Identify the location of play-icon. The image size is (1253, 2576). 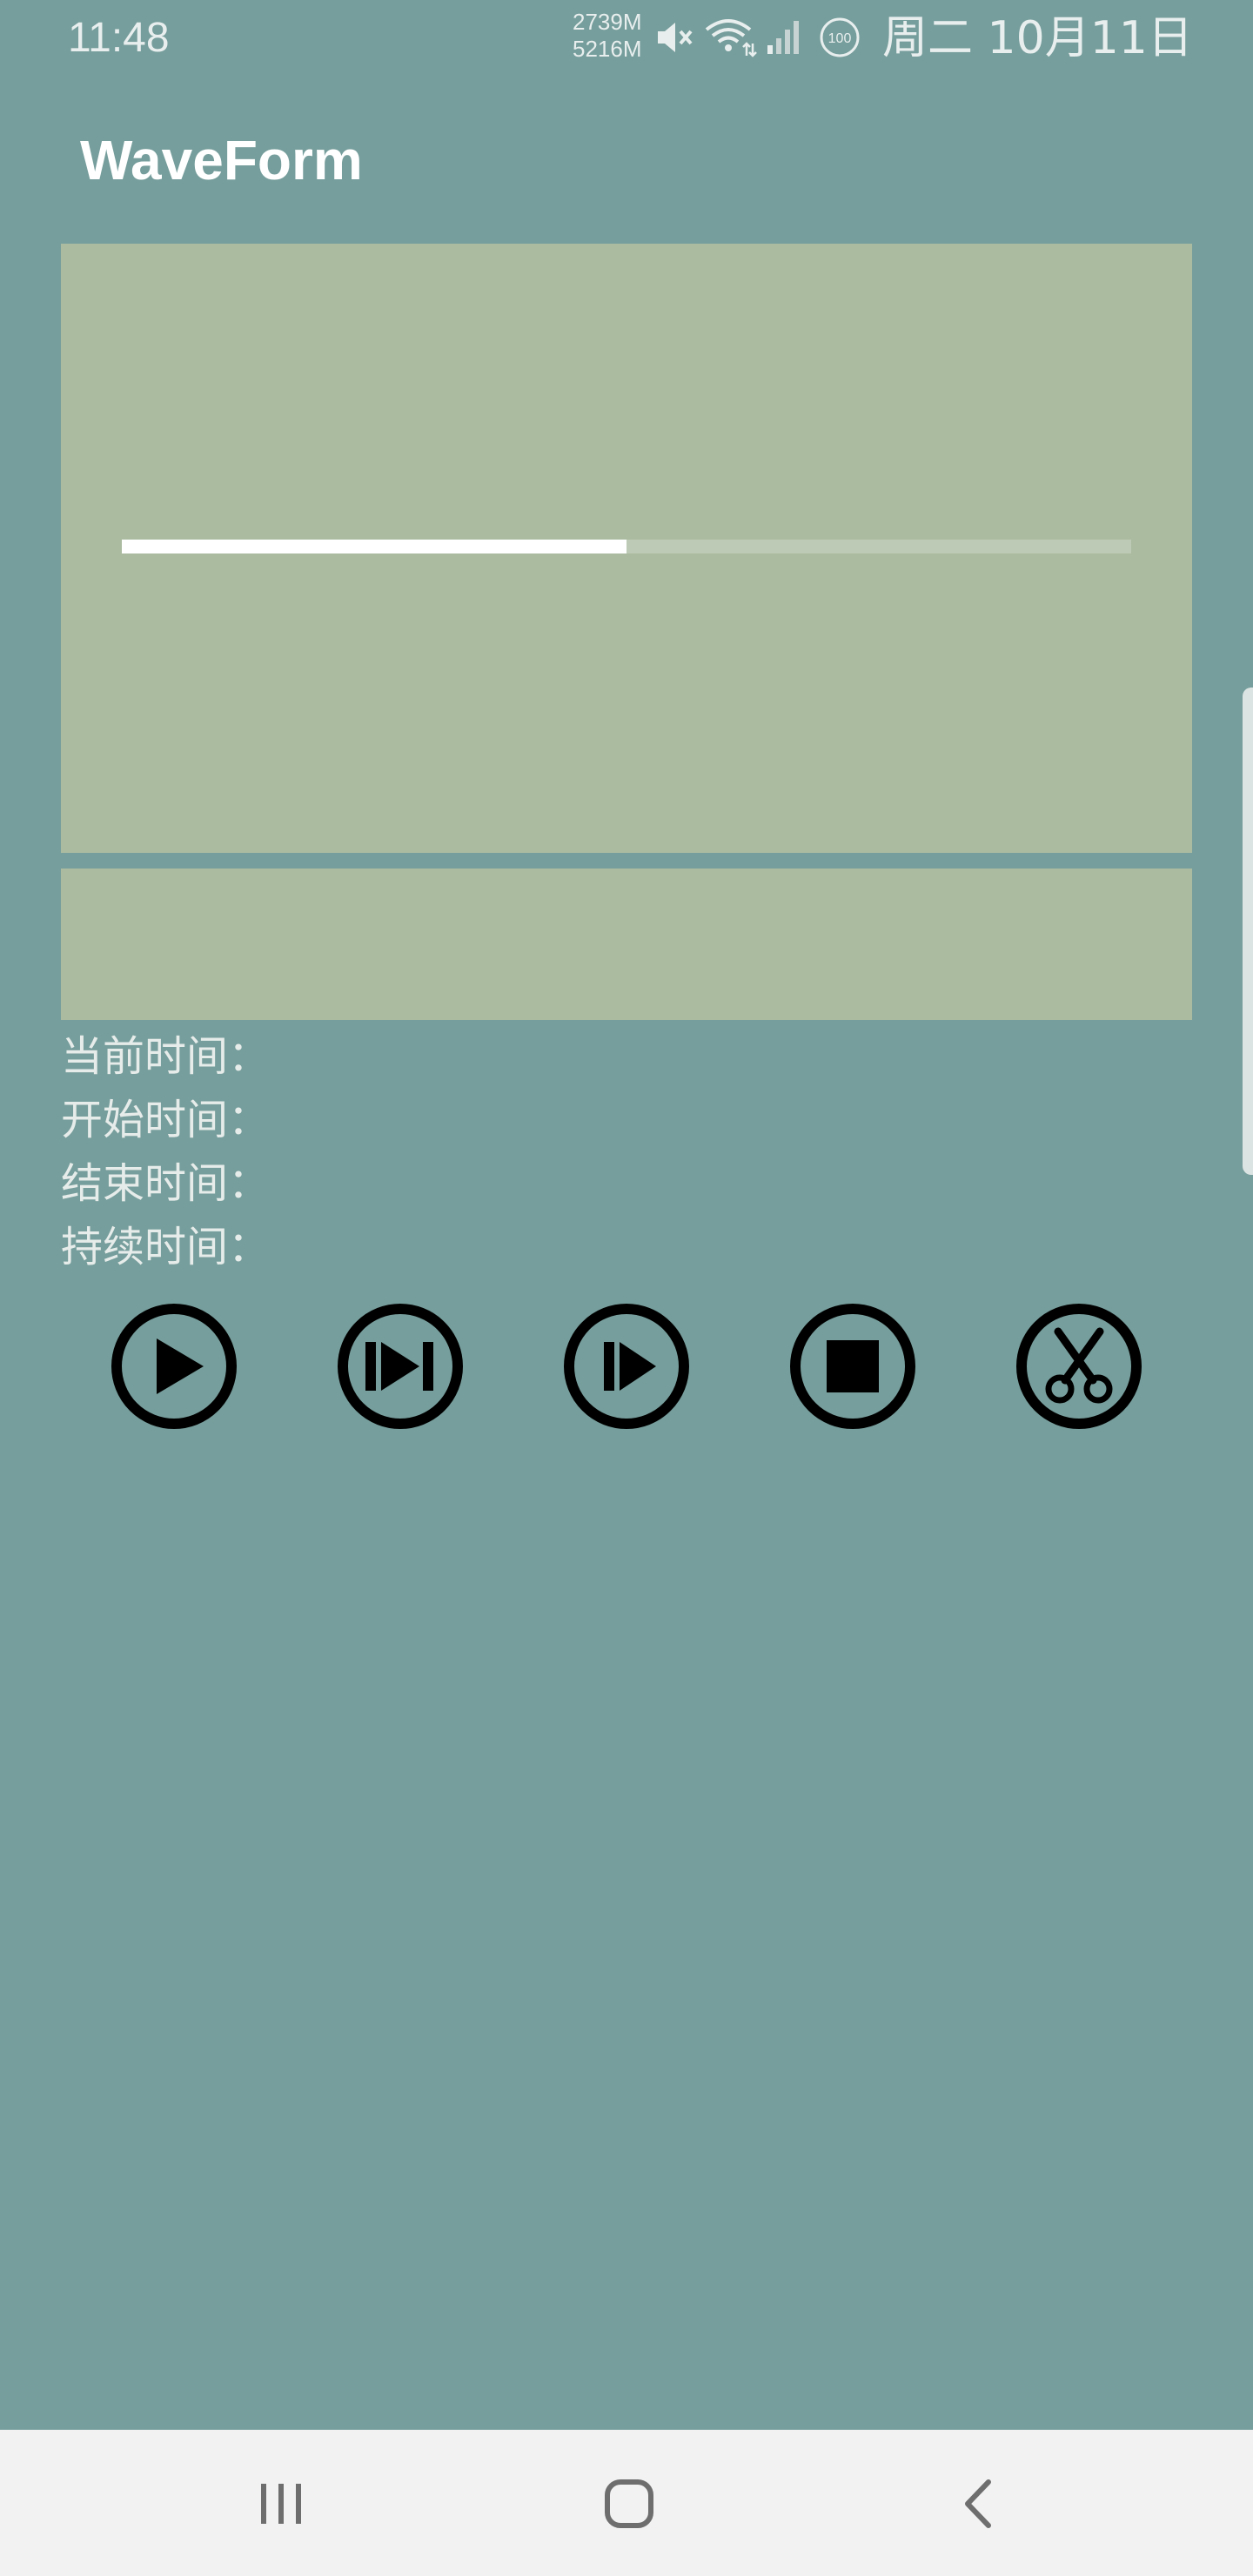
(174, 1367).